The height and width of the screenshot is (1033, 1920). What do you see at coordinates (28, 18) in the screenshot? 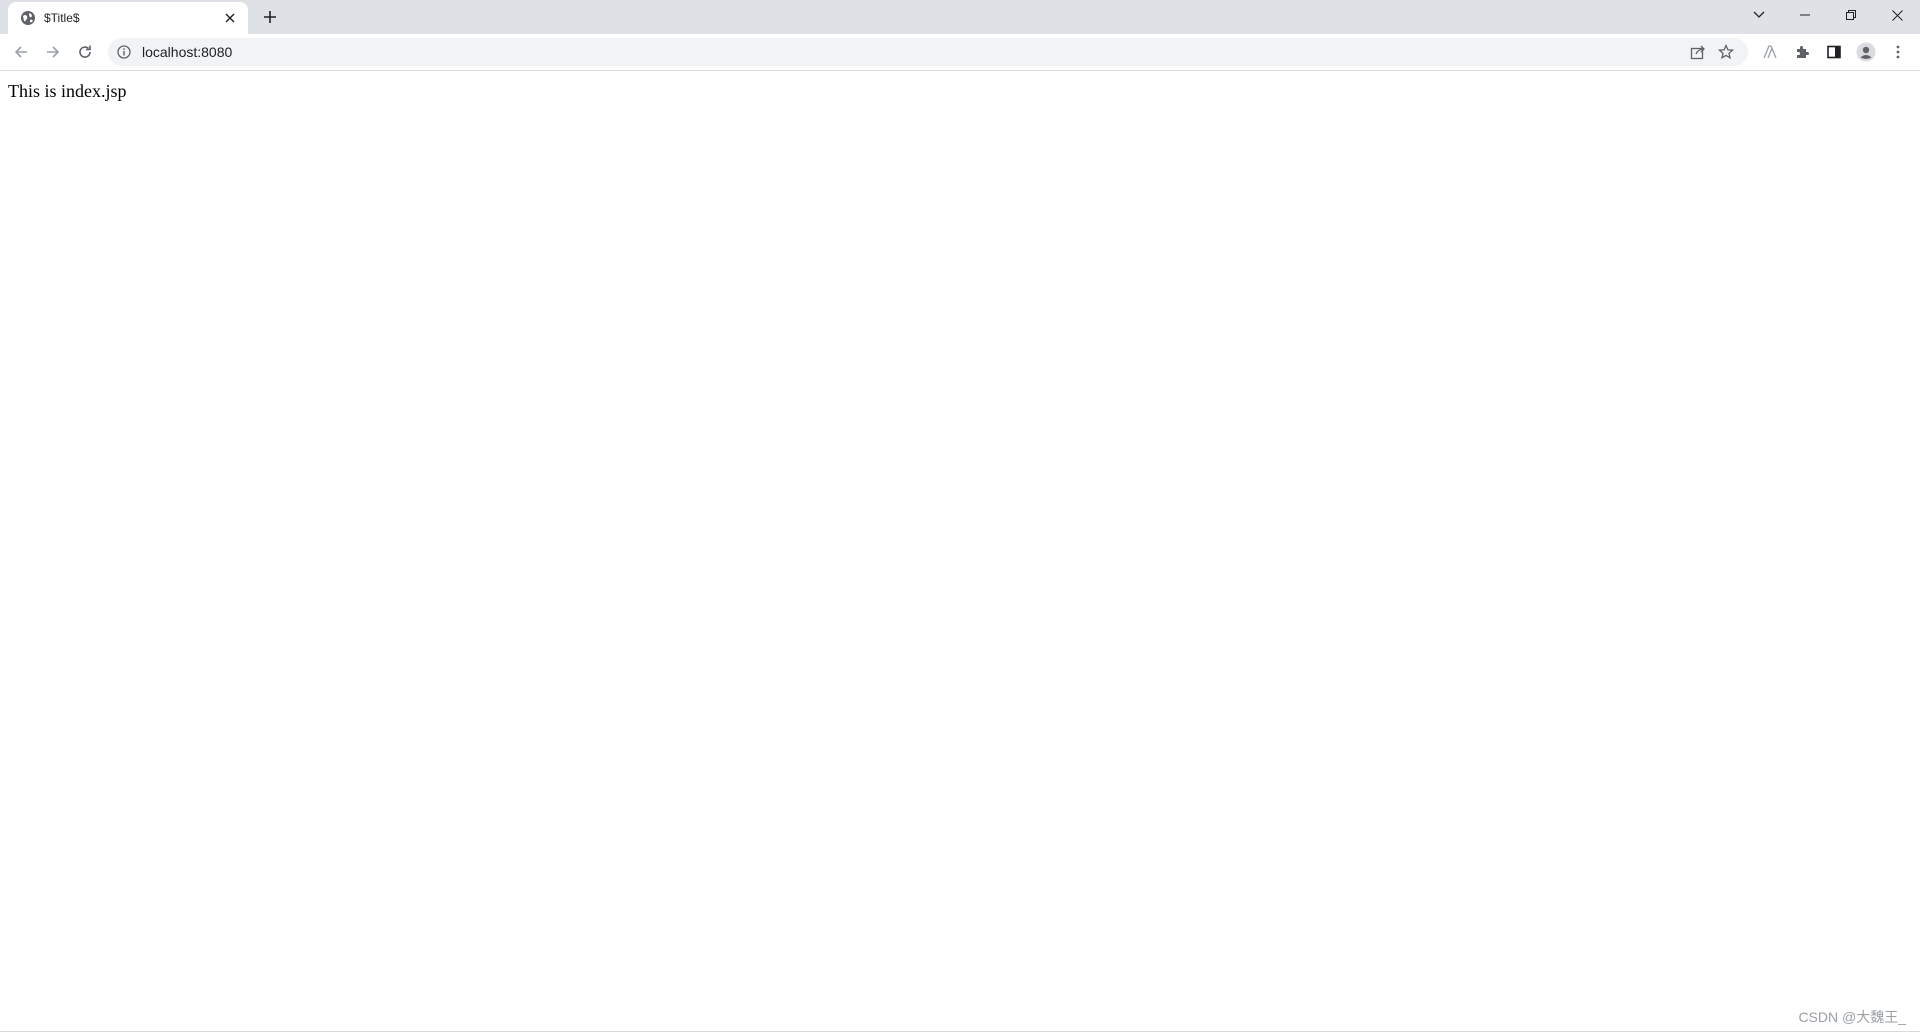
I see `globe-icon` at bounding box center [28, 18].